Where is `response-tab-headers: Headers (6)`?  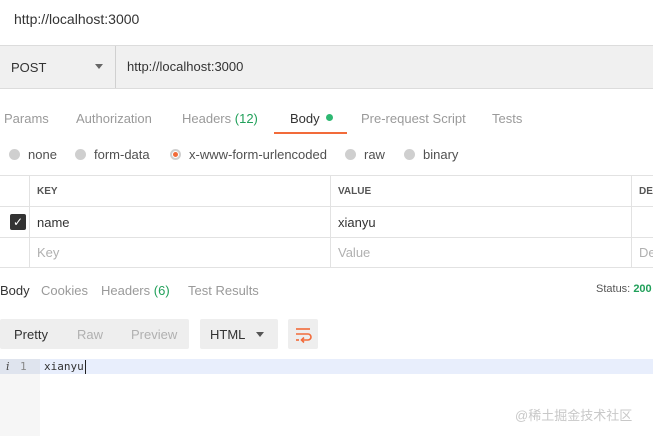
response-tab-headers: Headers (6) is located at coordinates (135, 290).